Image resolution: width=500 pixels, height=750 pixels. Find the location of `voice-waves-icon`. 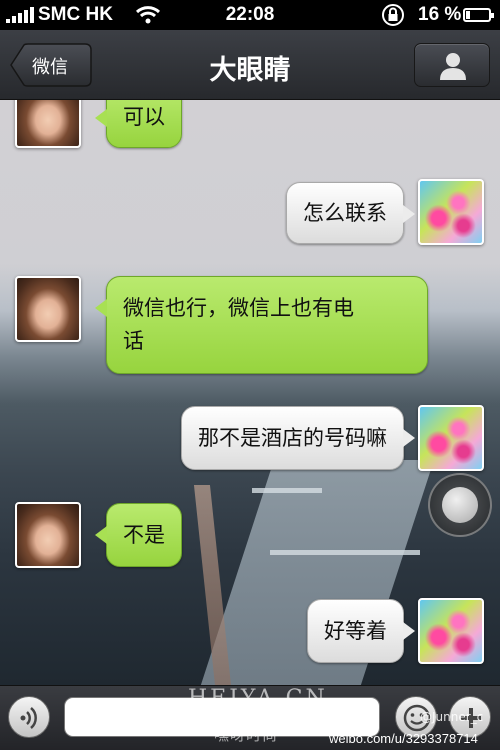

voice-waves-icon is located at coordinates (28, 718).